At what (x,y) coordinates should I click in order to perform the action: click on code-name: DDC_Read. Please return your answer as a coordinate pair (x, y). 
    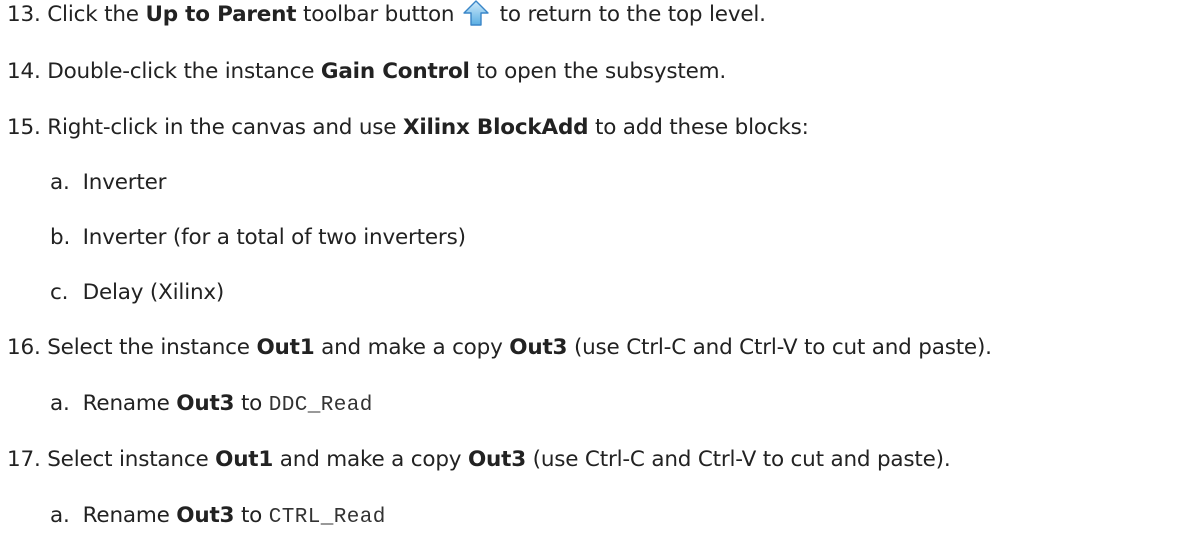
    Looking at the image, I should click on (320, 405).